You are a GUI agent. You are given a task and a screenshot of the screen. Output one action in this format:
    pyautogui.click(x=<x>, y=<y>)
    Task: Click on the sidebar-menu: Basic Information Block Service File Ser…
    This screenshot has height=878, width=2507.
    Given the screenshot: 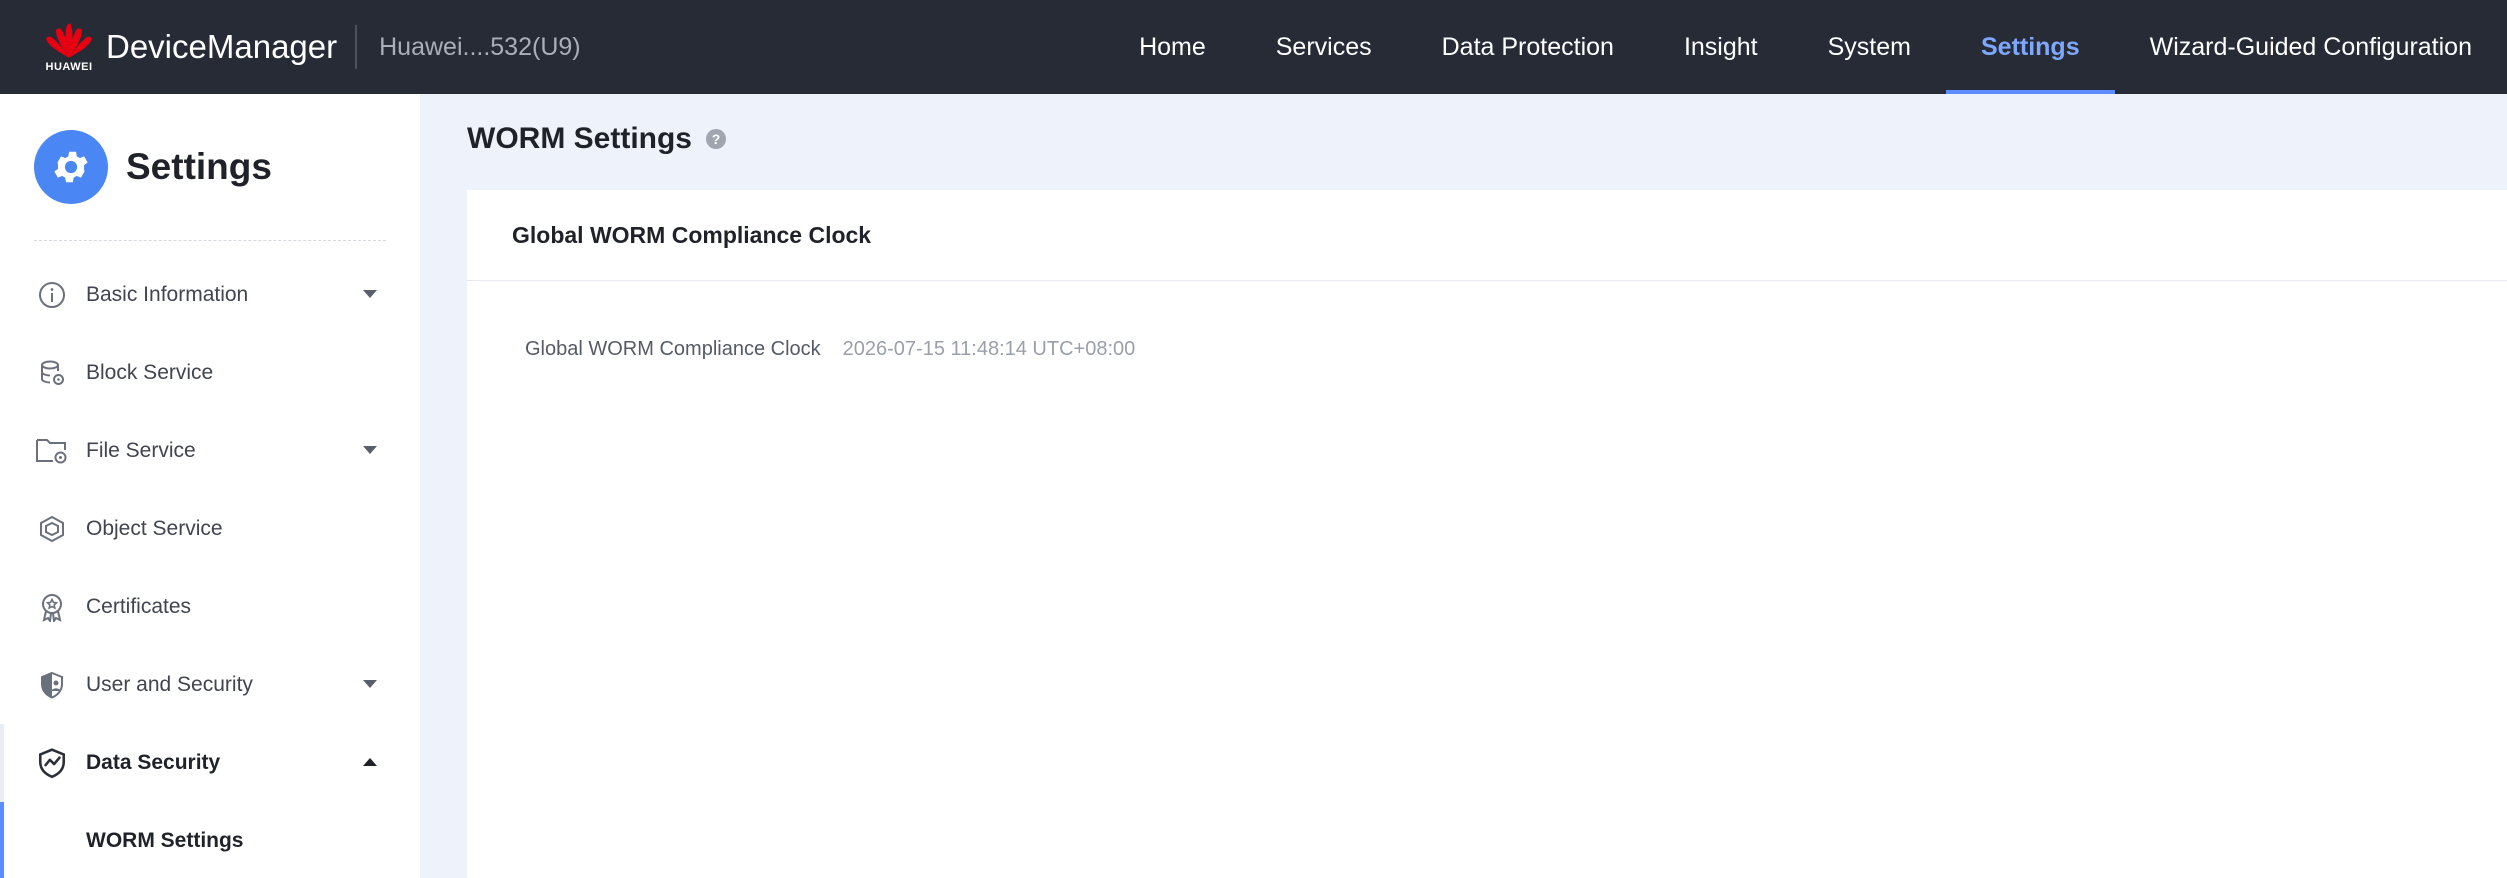 What is the action you would take?
    pyautogui.click(x=210, y=567)
    